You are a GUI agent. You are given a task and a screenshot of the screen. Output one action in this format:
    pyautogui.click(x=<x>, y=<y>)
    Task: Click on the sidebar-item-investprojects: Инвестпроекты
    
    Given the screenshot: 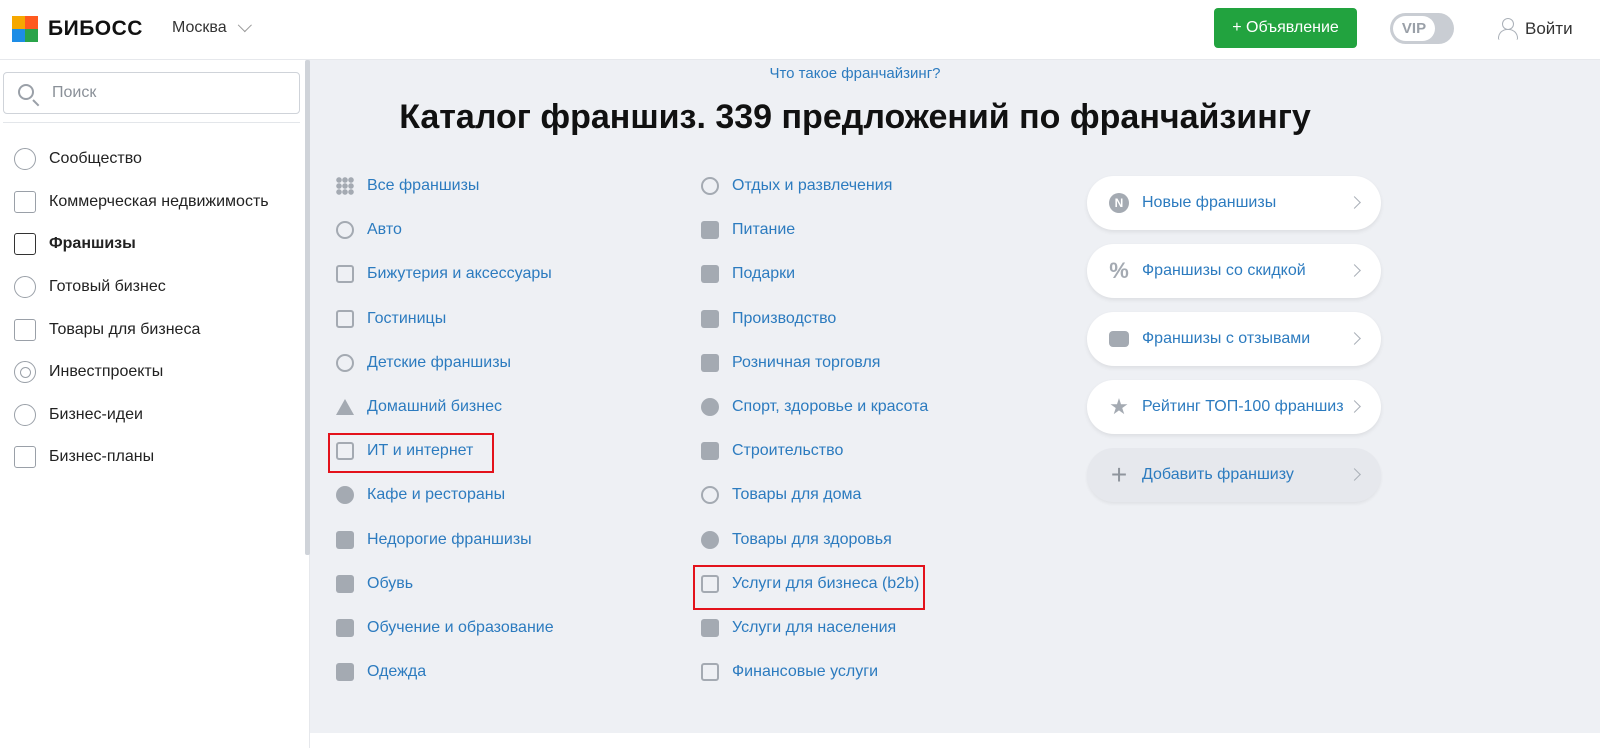 What is the action you would take?
    pyautogui.click(x=152, y=372)
    